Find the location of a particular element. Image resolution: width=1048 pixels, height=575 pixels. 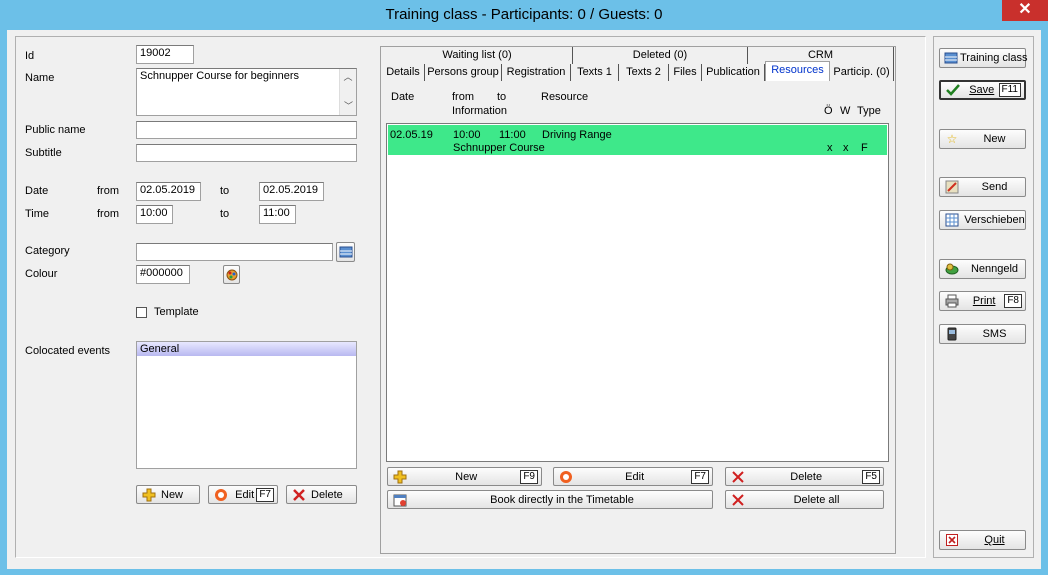

grid-calendar-icon is located at coordinates (952, 220).